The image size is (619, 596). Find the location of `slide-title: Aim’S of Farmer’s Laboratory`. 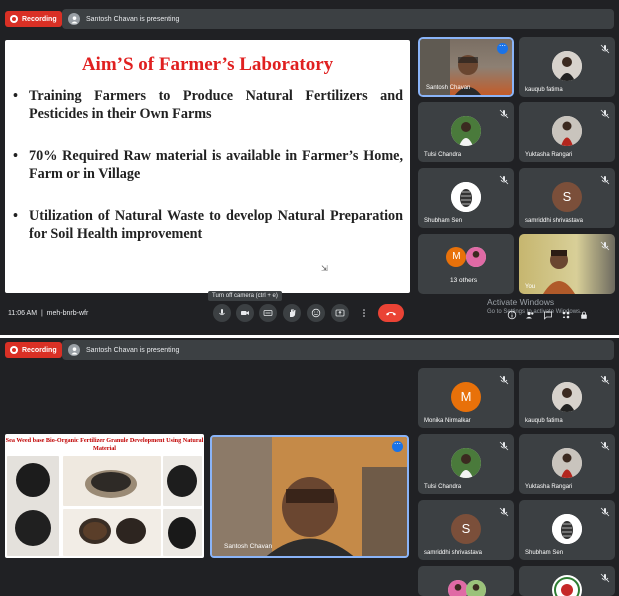

slide-title: Aim’S of Farmer’s Laboratory is located at coordinates (207, 64).